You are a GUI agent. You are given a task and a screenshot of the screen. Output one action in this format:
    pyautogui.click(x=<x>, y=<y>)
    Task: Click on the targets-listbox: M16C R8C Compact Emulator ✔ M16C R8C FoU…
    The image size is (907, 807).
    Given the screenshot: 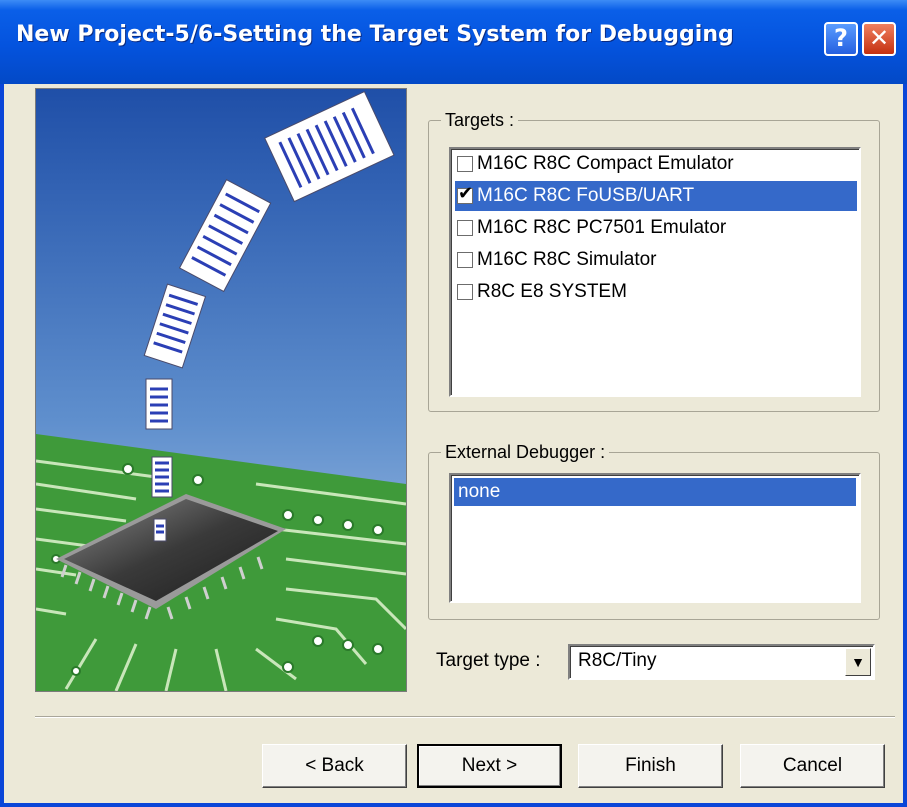 What is the action you would take?
    pyautogui.click(x=655, y=272)
    